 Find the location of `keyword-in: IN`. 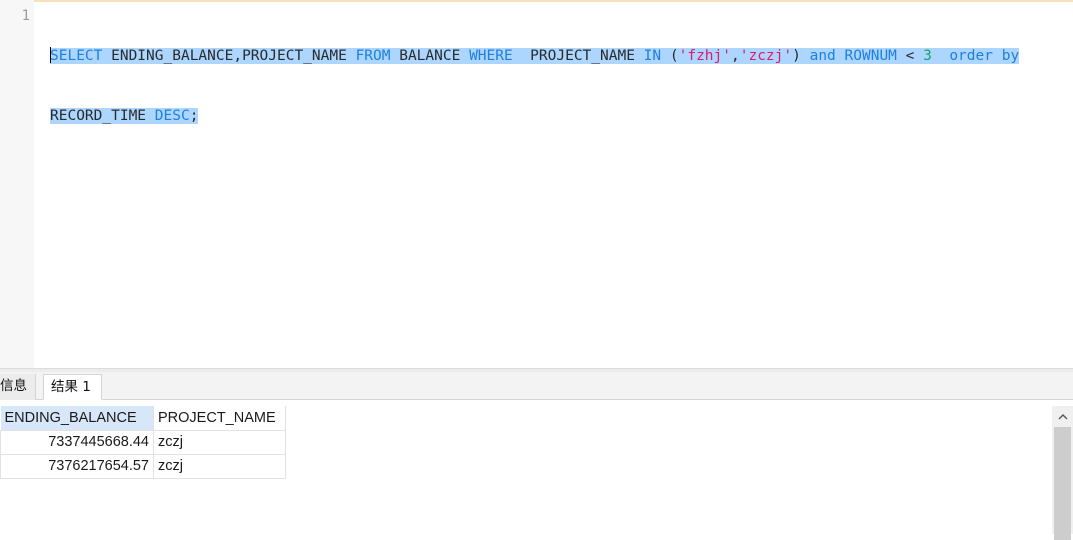

keyword-in: IN is located at coordinates (652, 56).